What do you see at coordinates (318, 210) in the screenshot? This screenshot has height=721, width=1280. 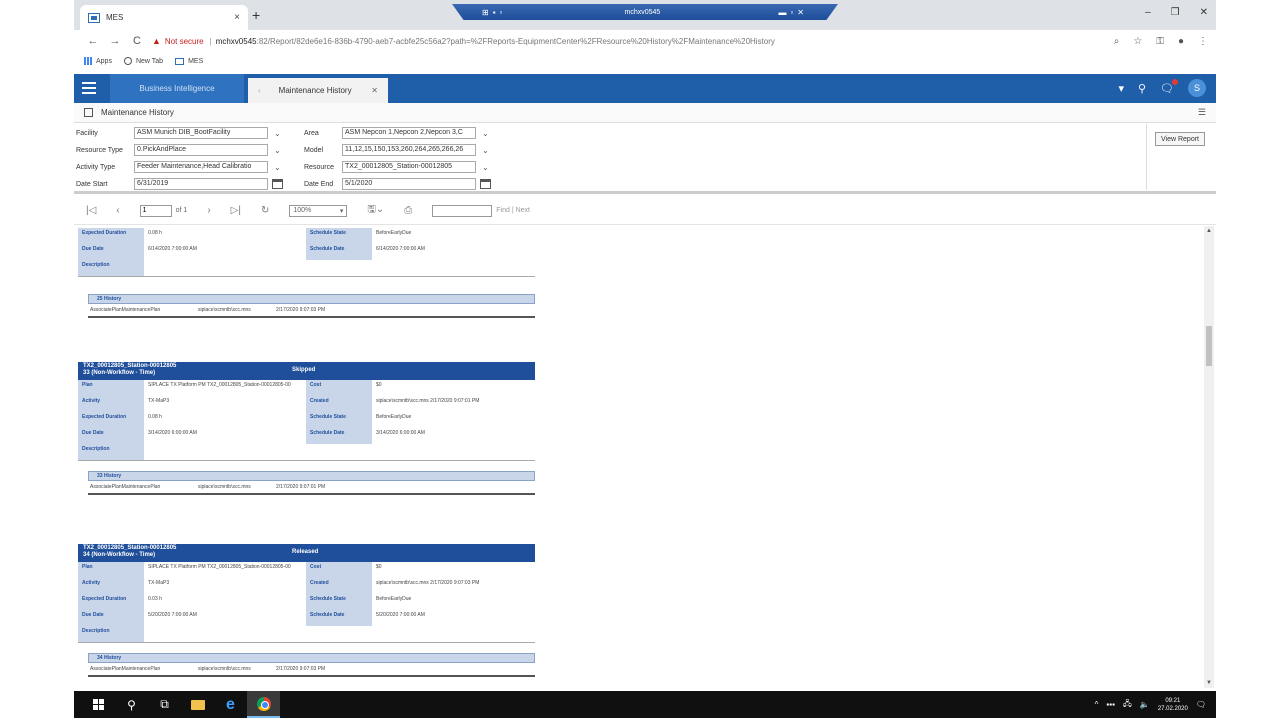 I see `zoom-select: 100% ▾` at bounding box center [318, 210].